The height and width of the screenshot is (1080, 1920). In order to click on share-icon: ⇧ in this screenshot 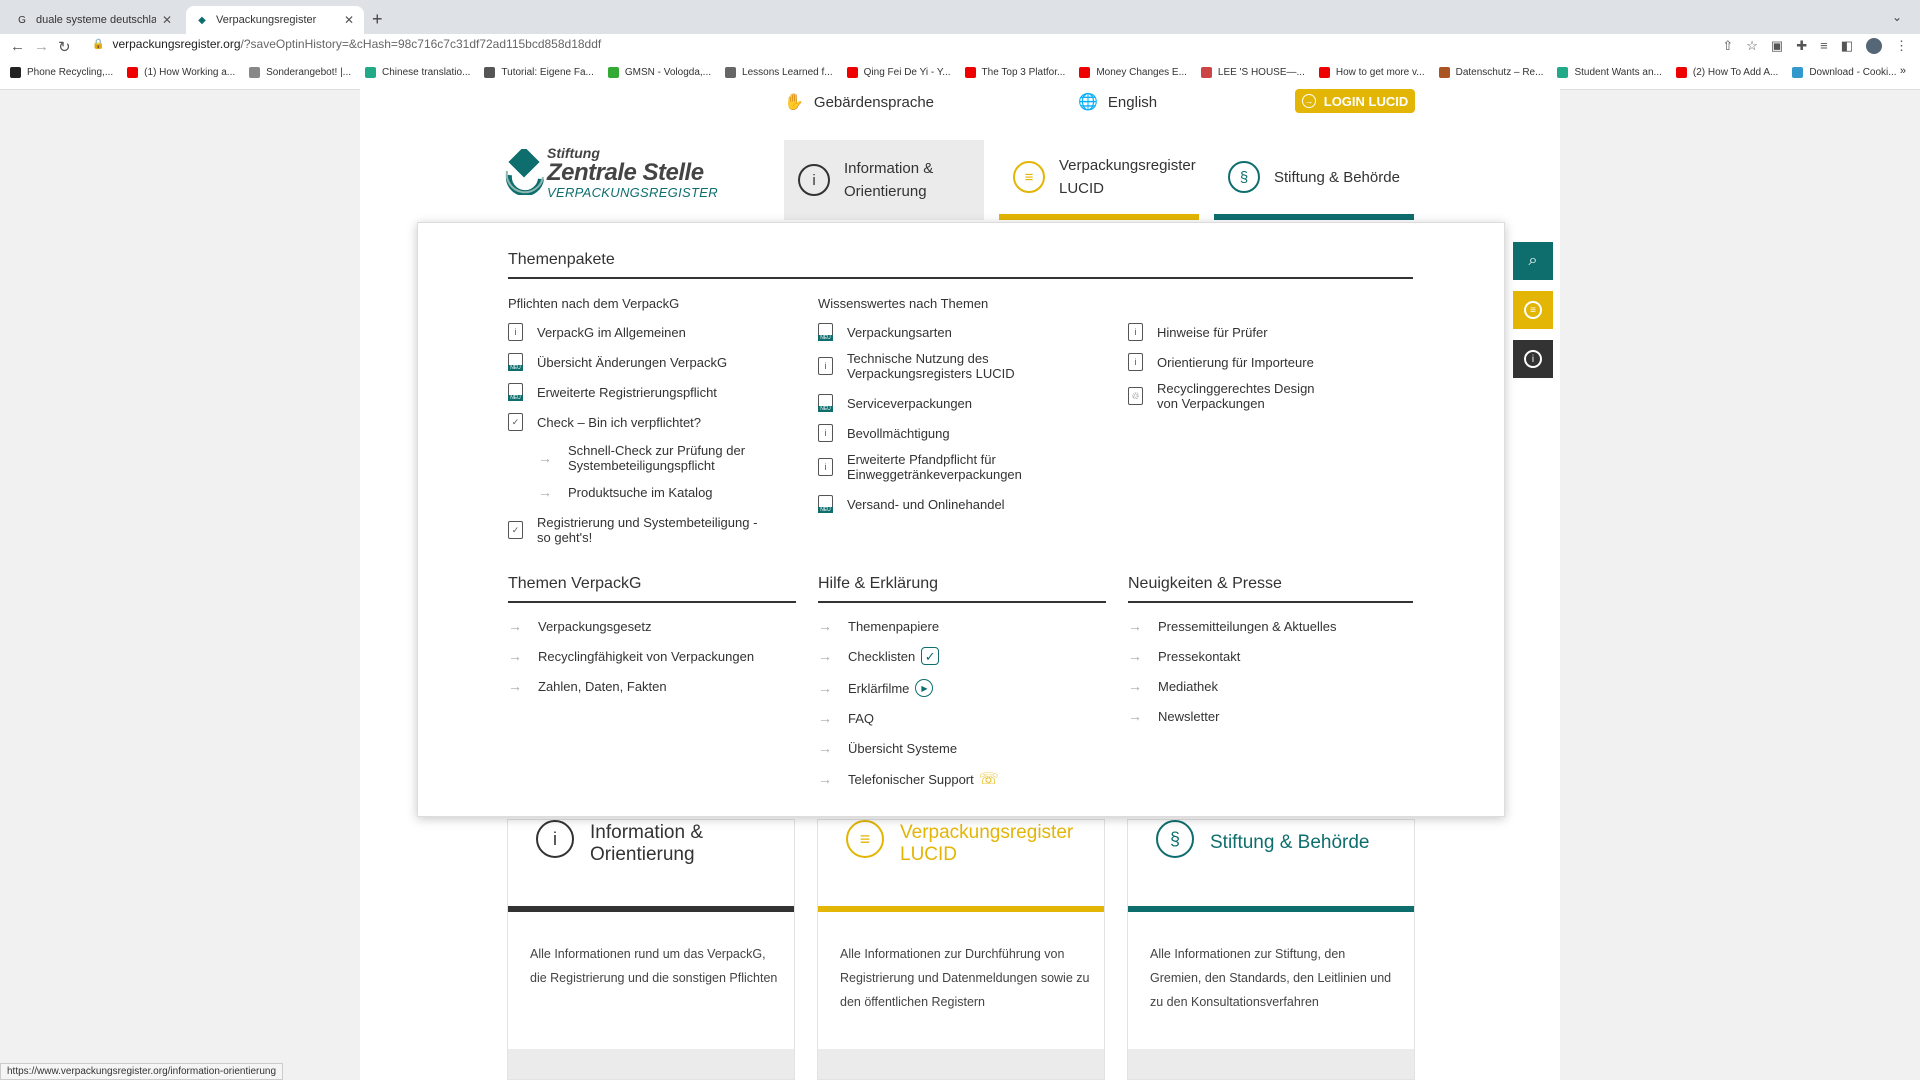, I will do `click(1727, 46)`.